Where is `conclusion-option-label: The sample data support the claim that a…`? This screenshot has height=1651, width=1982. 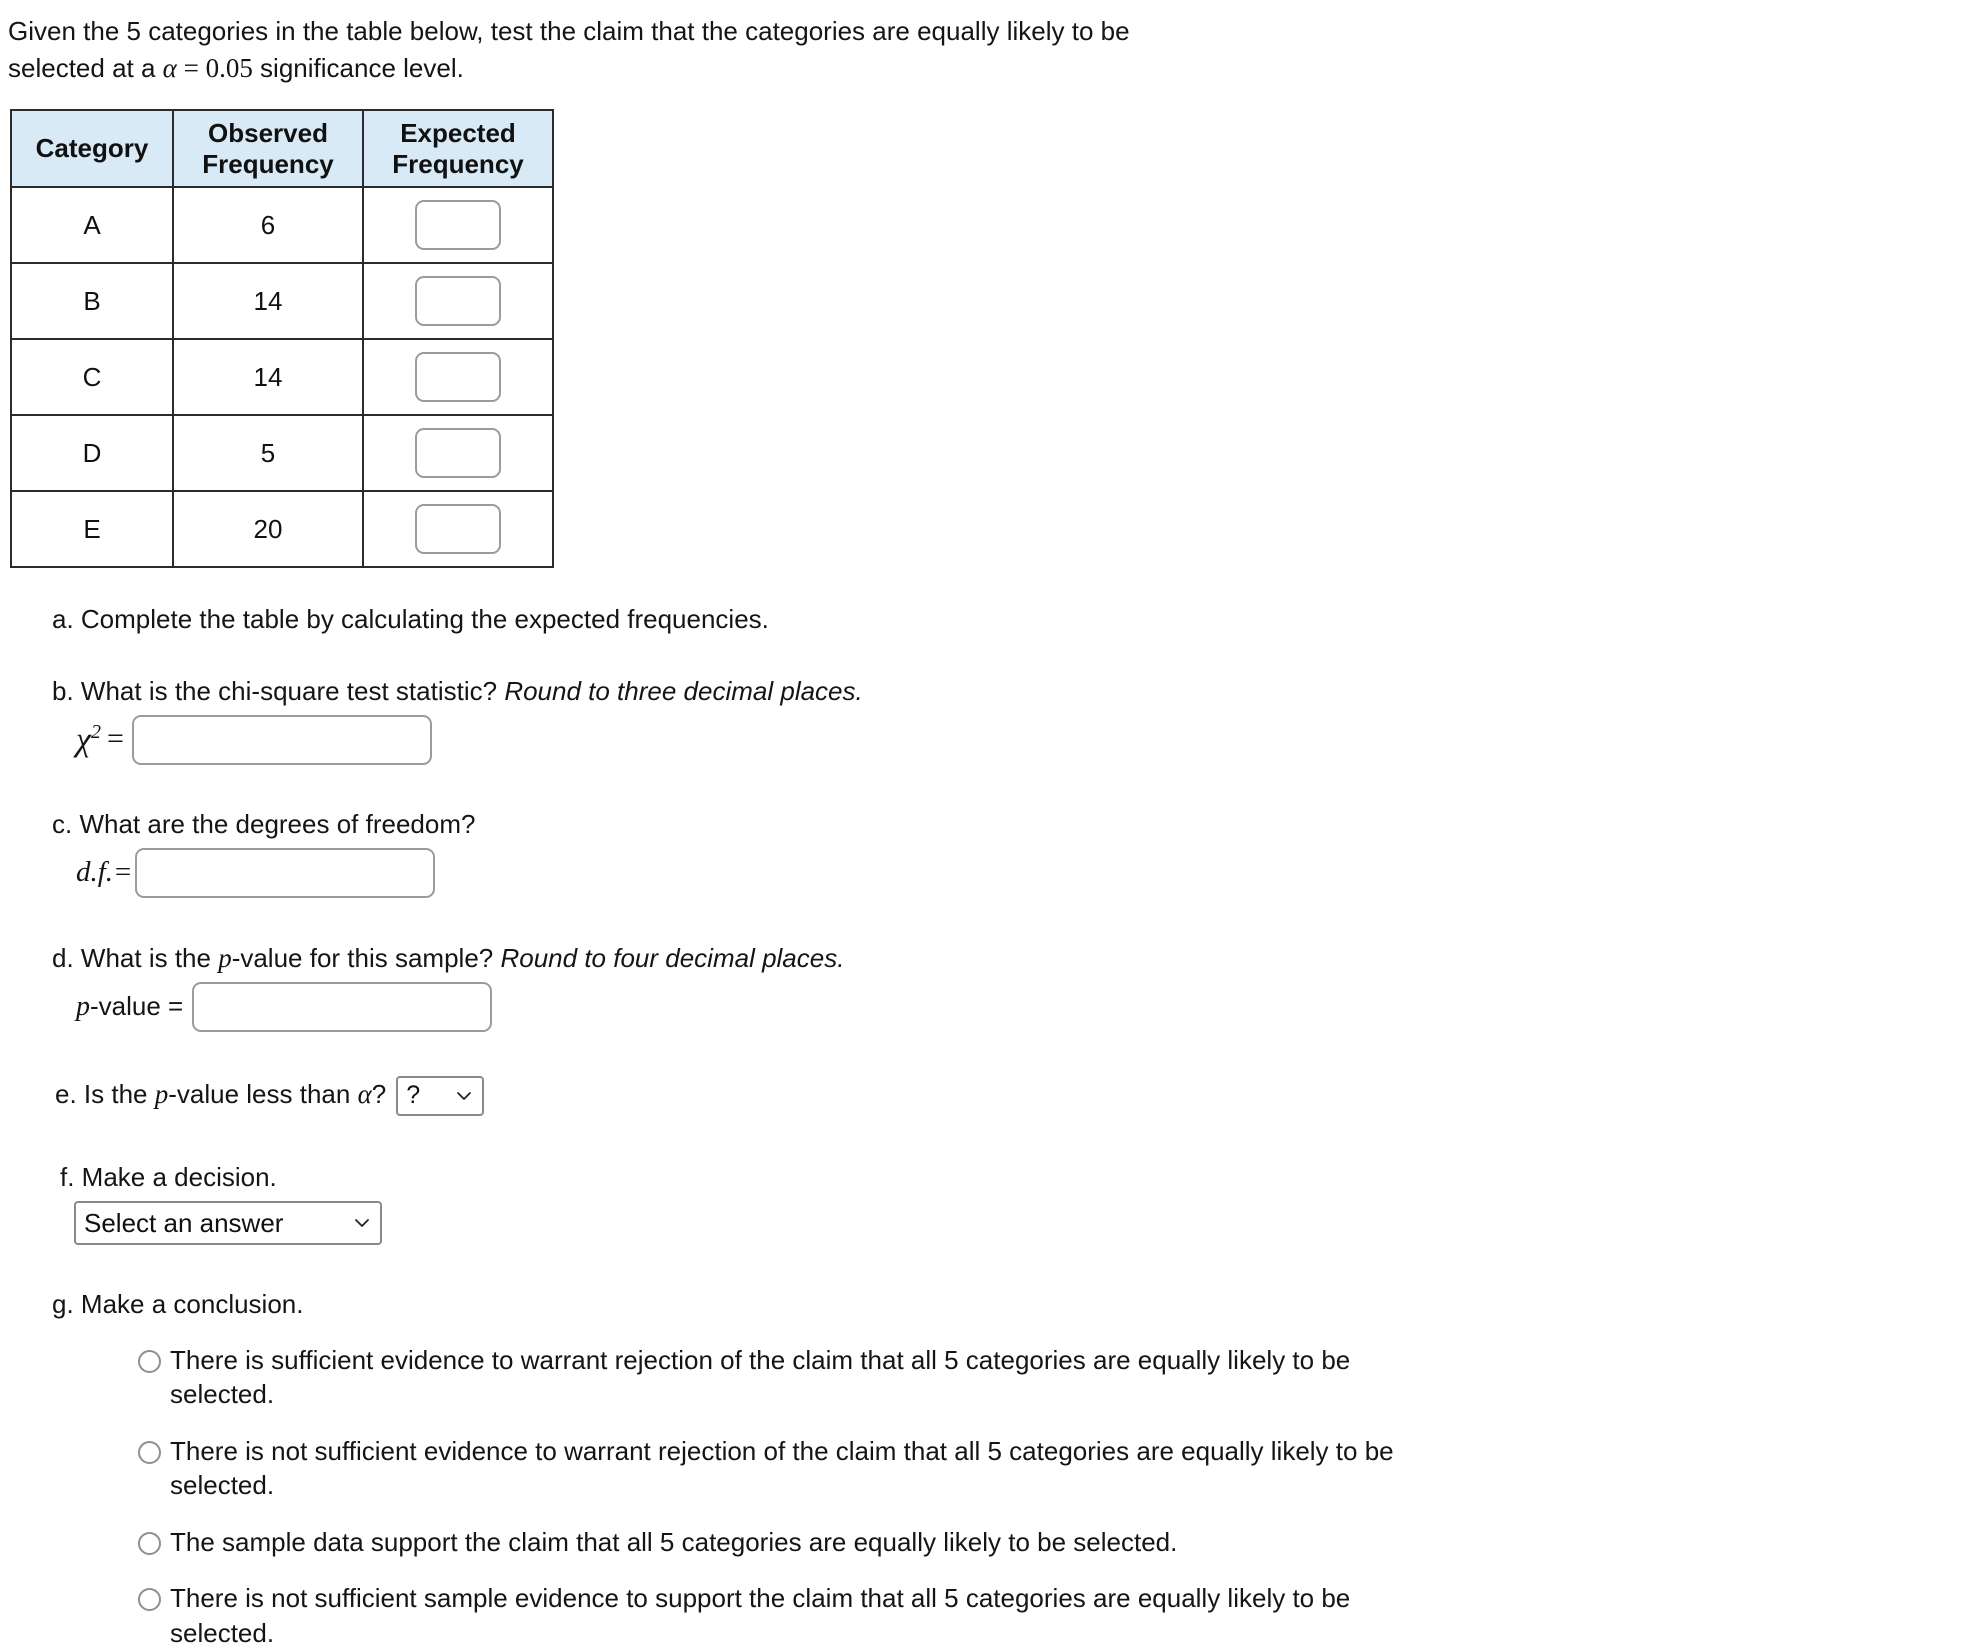 conclusion-option-label: The sample data support the claim that a… is located at coordinates (674, 1541).